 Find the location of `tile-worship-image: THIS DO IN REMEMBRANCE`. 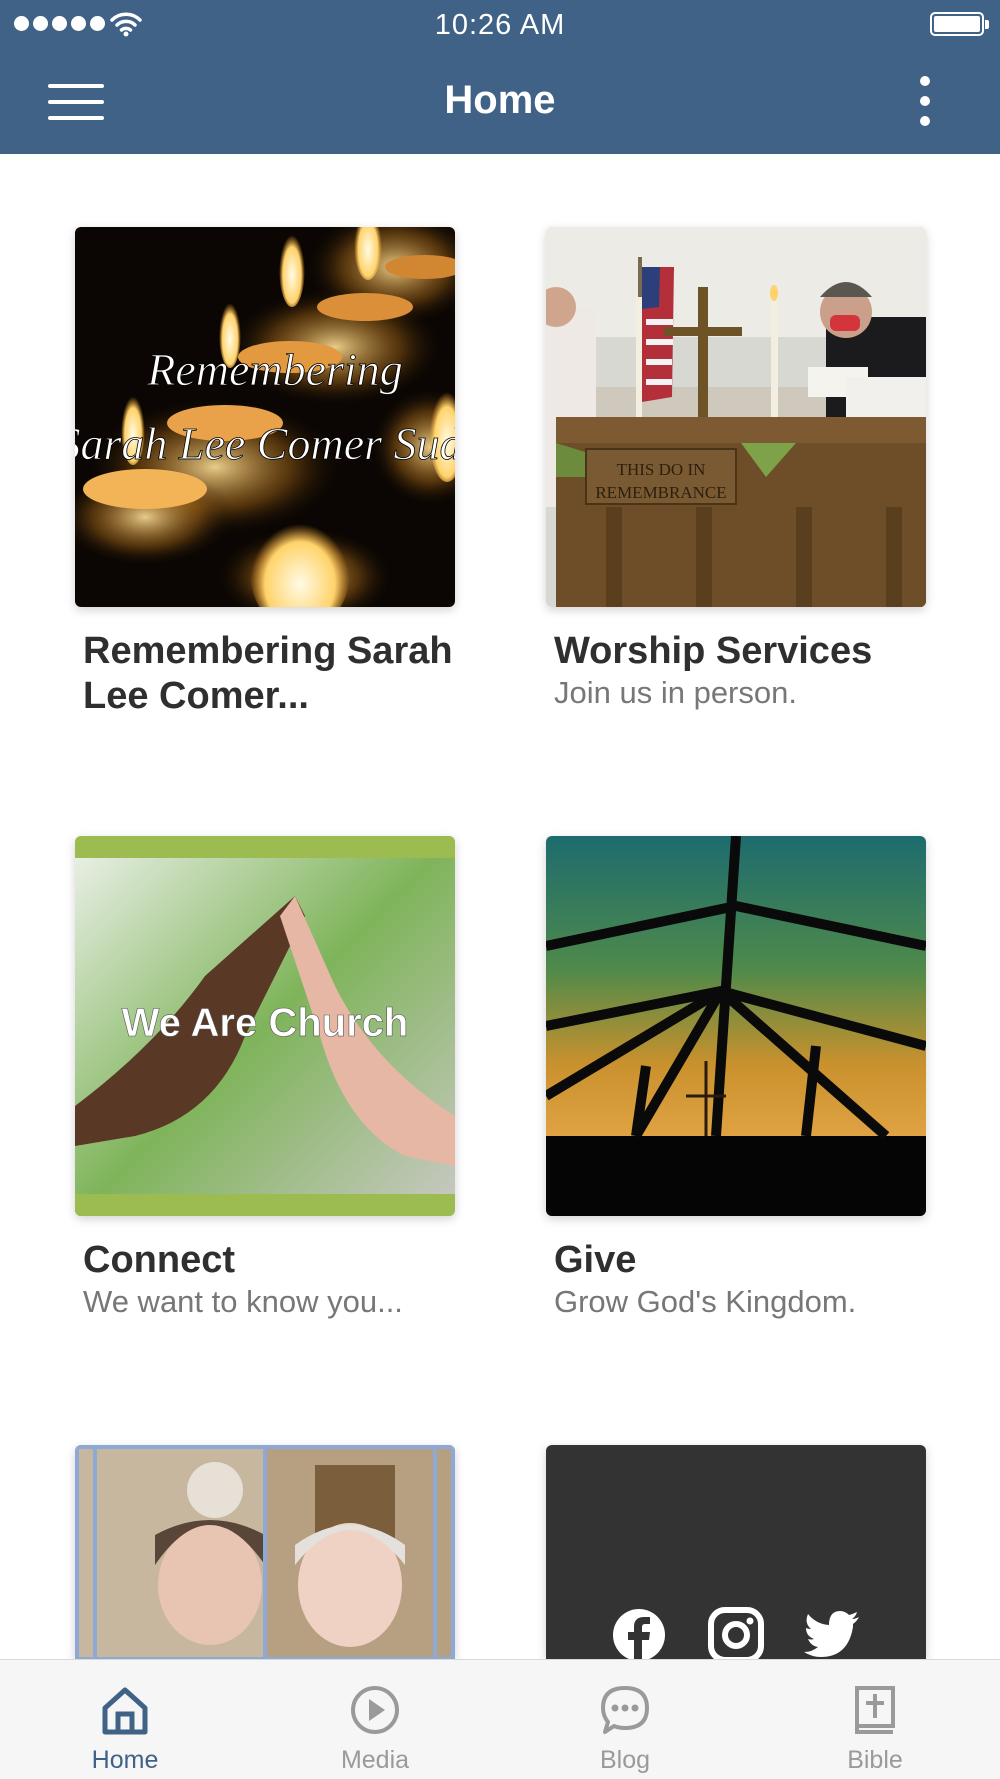

tile-worship-image: THIS DO IN REMEMBRANCE is located at coordinates (736, 417).